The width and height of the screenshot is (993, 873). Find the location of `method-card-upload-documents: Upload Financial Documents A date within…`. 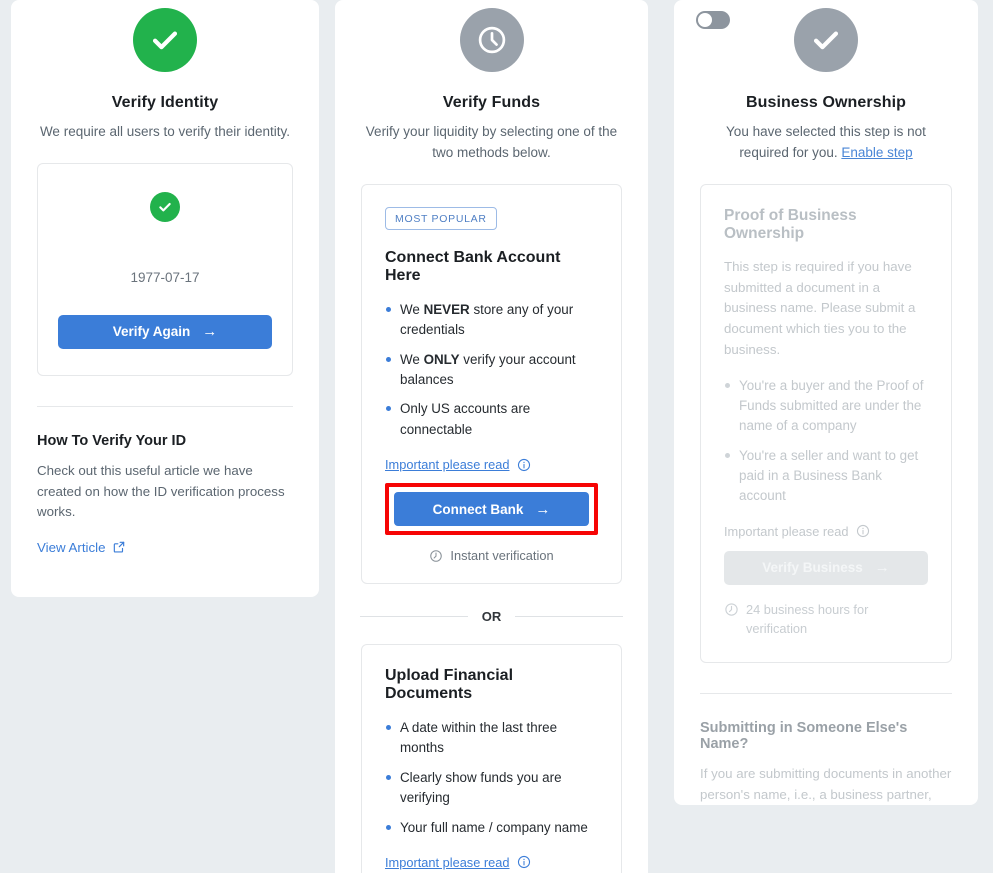

method-card-upload-documents: Upload Financial Documents A date within… is located at coordinates (491, 758).